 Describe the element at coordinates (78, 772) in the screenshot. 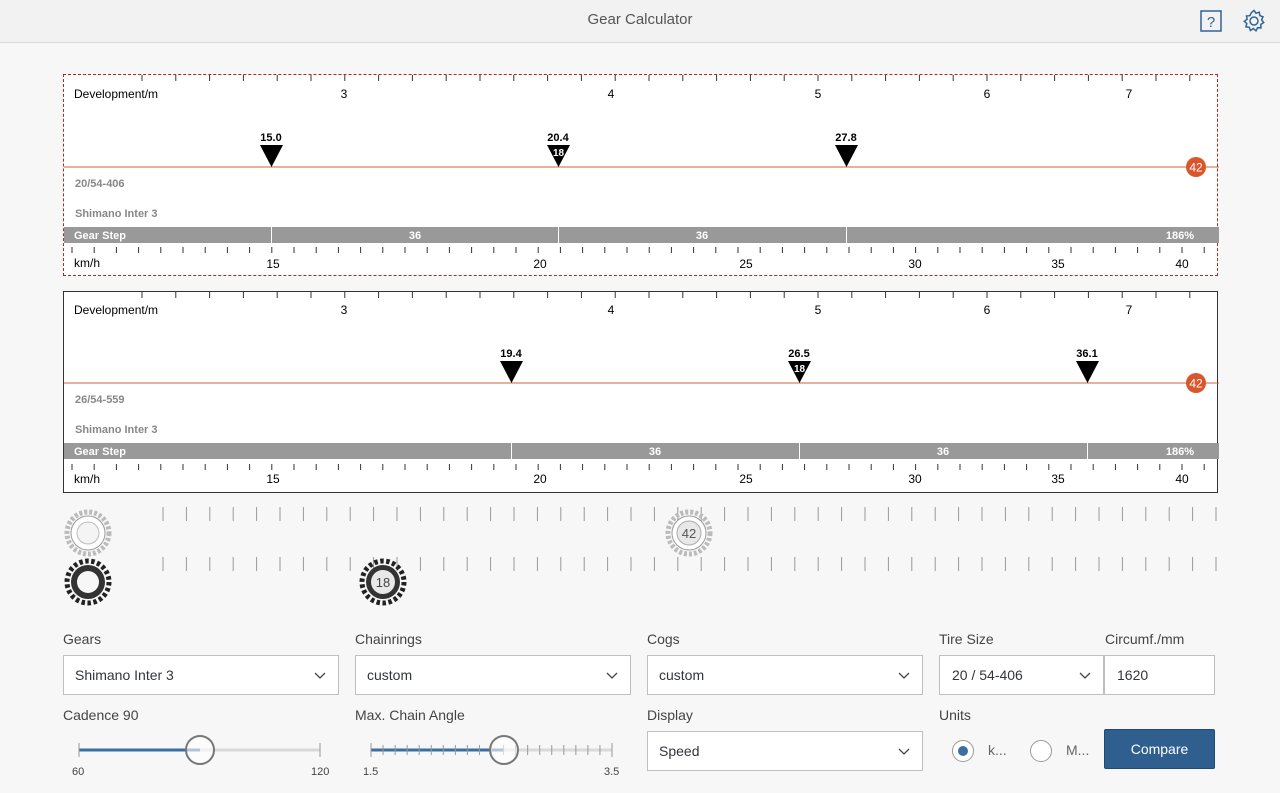

I see `cadence-min-label: 60` at that location.